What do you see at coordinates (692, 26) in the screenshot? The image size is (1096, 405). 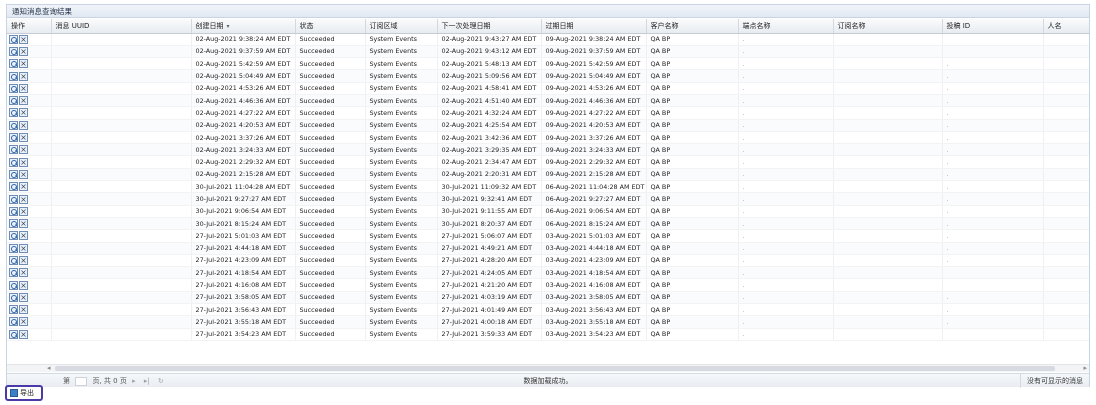 I see `col-header-customer: 客户名称` at bounding box center [692, 26].